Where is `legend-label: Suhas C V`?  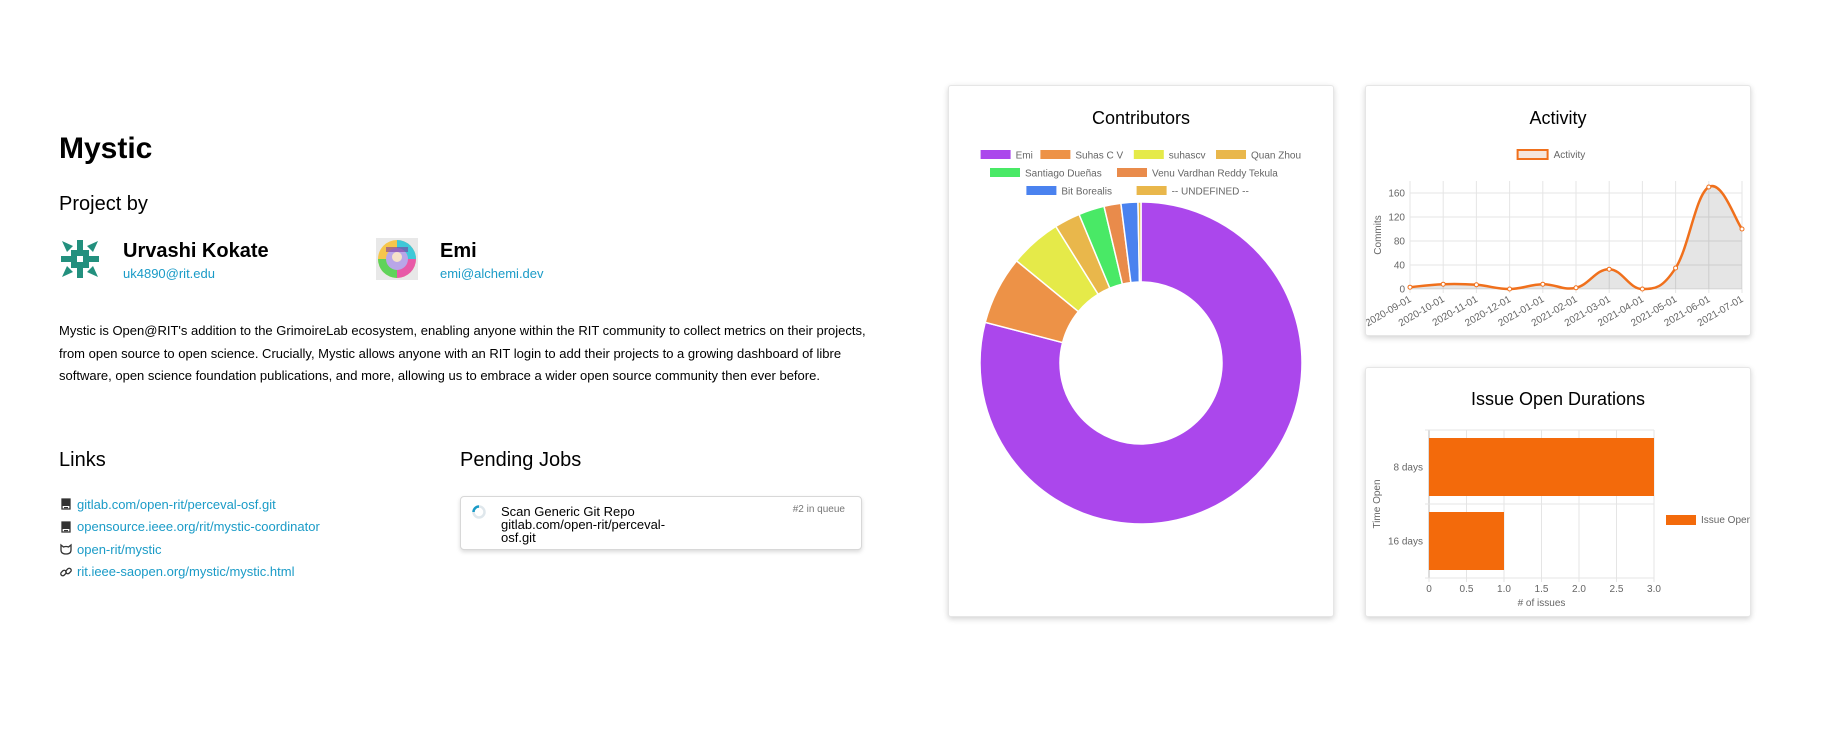 legend-label: Suhas C V is located at coordinates (1099, 156).